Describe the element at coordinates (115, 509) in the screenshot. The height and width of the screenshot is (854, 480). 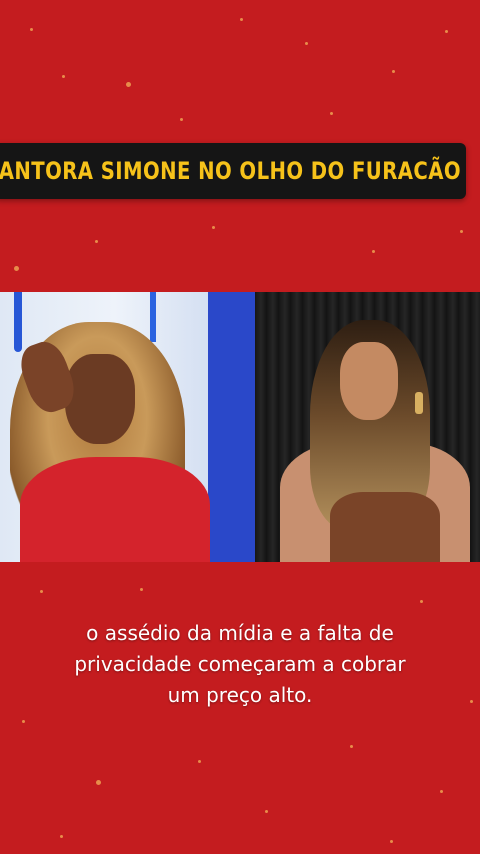
I see `left-person-body` at that location.